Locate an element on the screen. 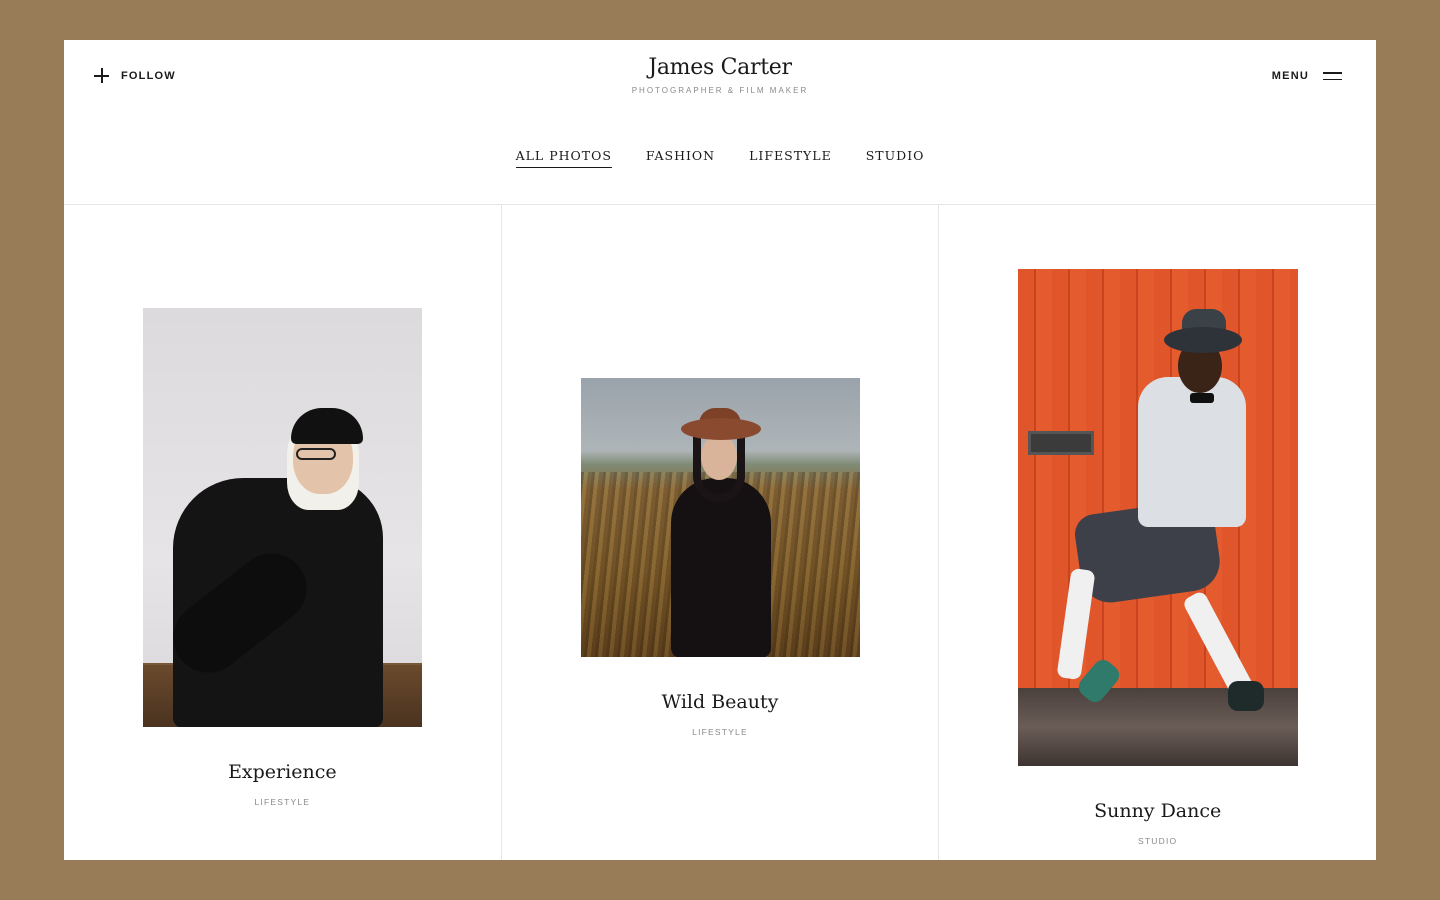 Image resolution: width=1440 pixels, height=900 pixels. gallery-card-title: Wild Beauty is located at coordinates (720, 702).